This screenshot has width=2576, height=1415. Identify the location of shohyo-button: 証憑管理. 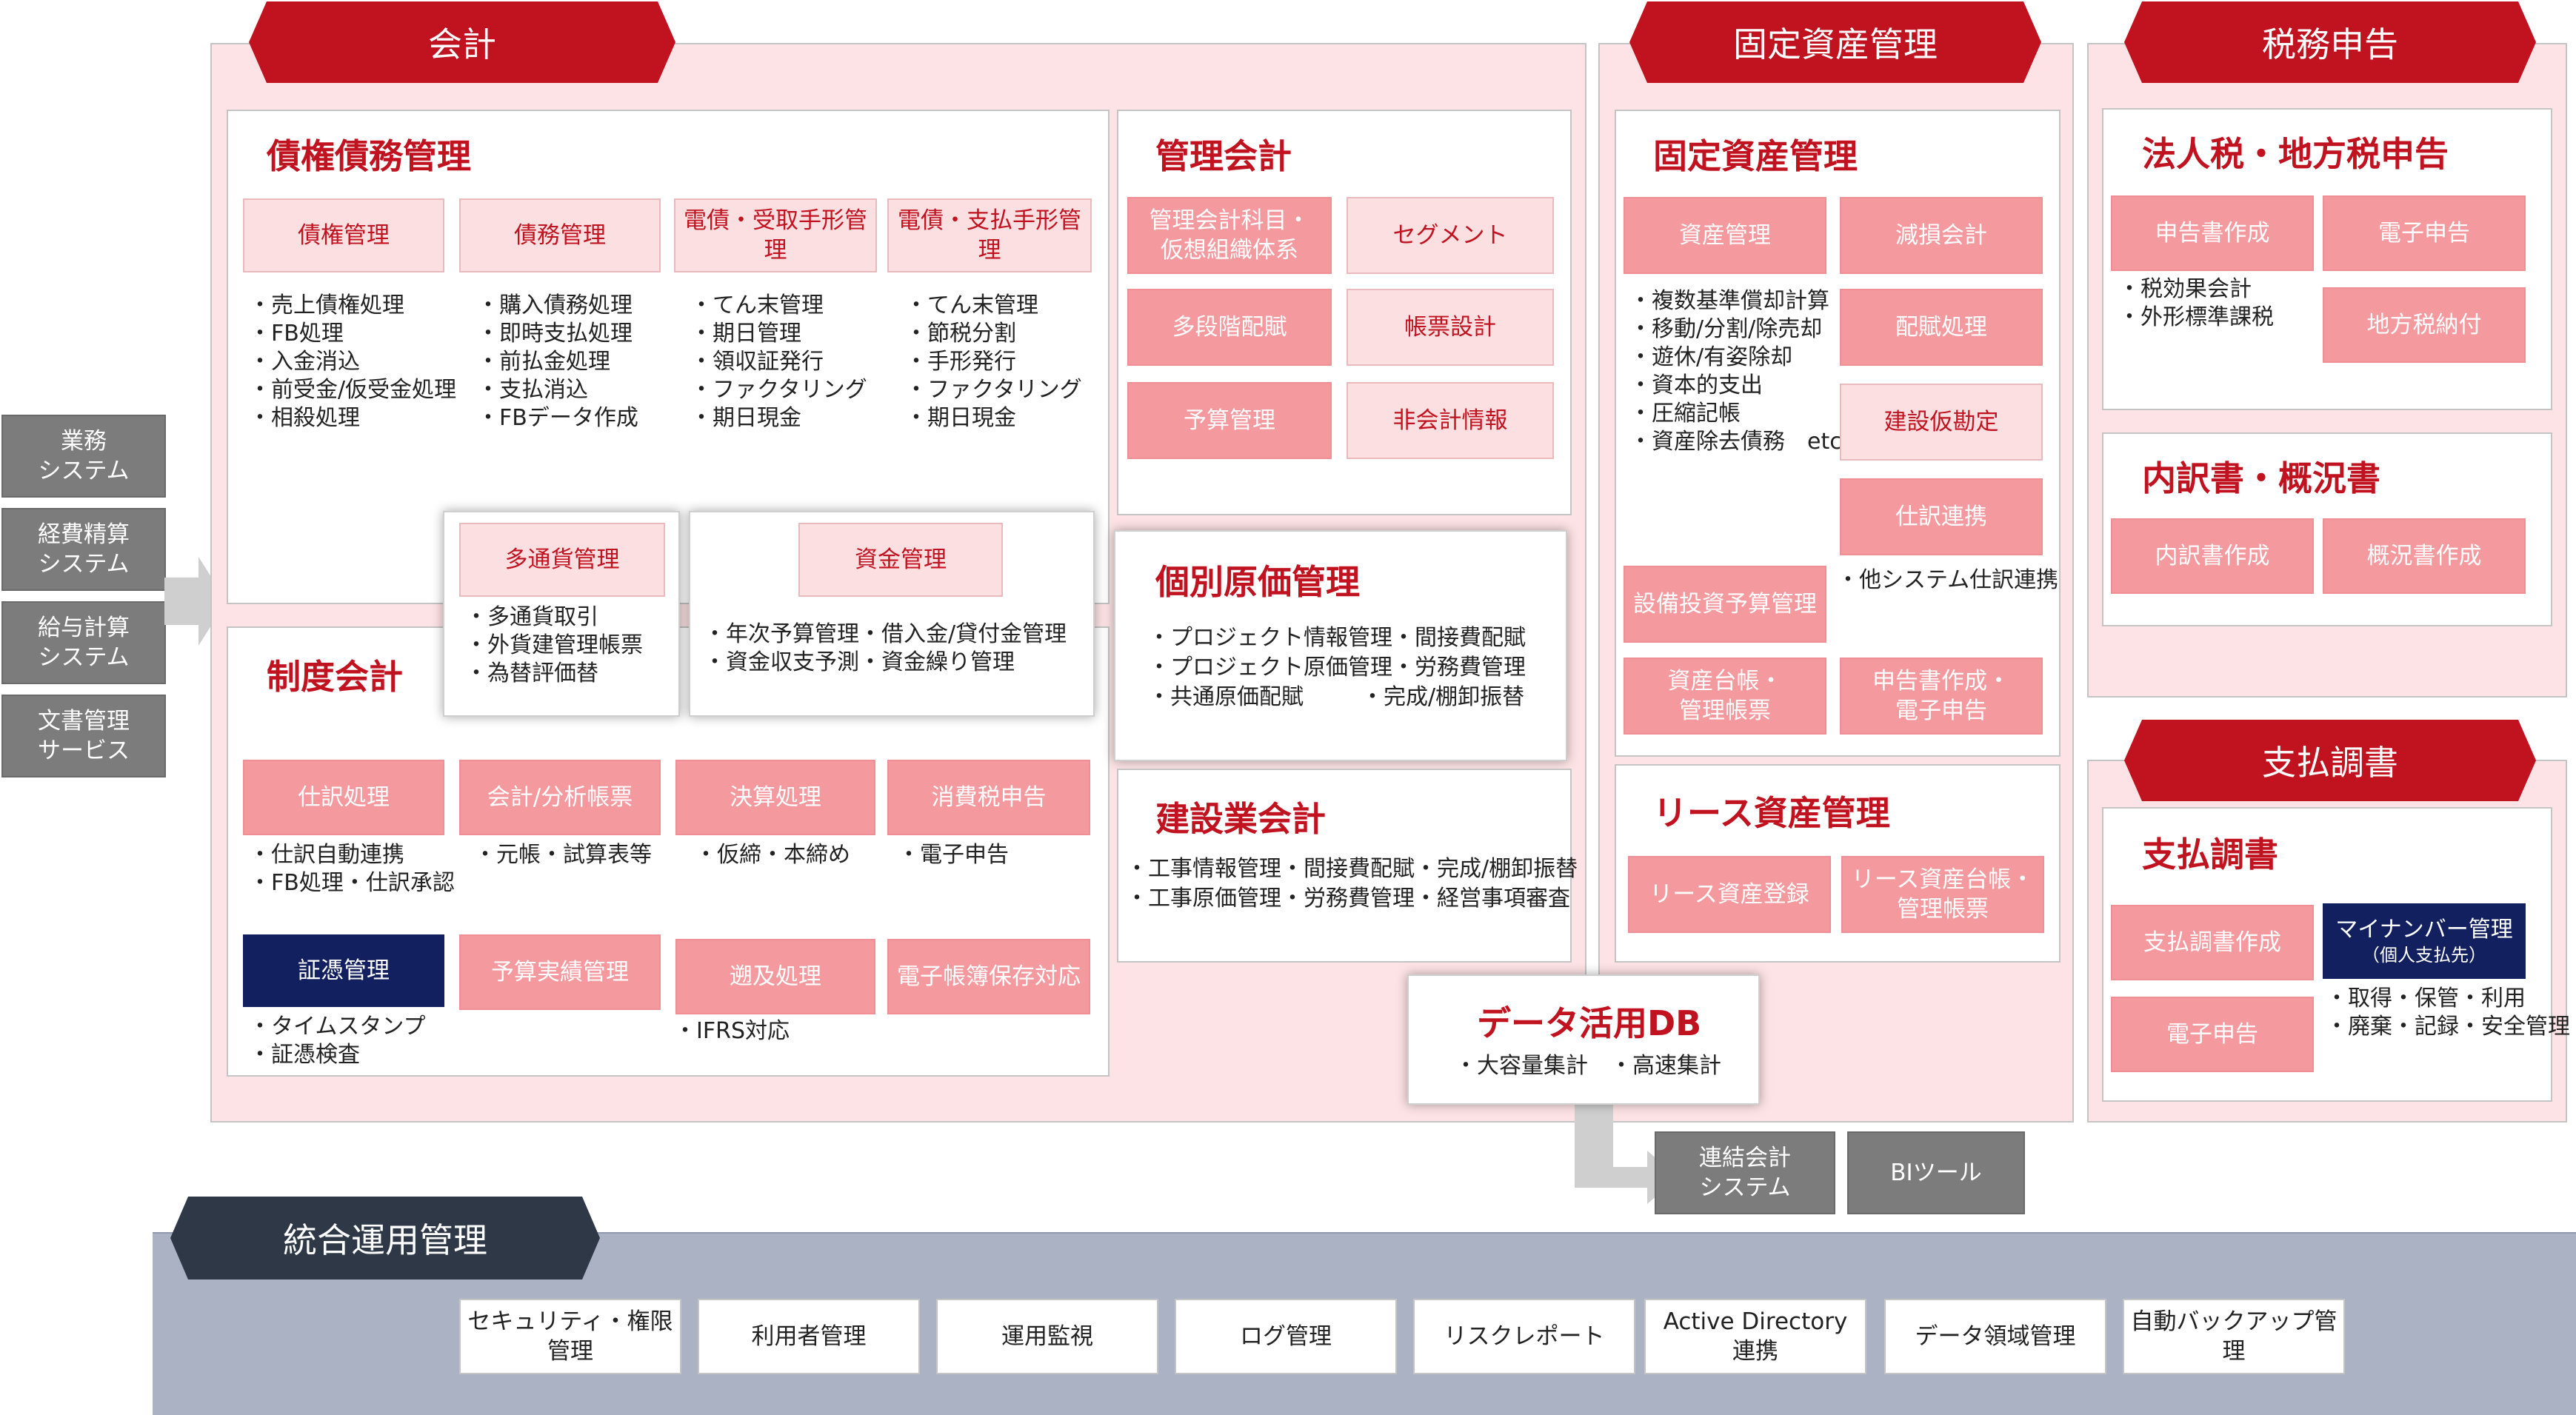
(343, 970).